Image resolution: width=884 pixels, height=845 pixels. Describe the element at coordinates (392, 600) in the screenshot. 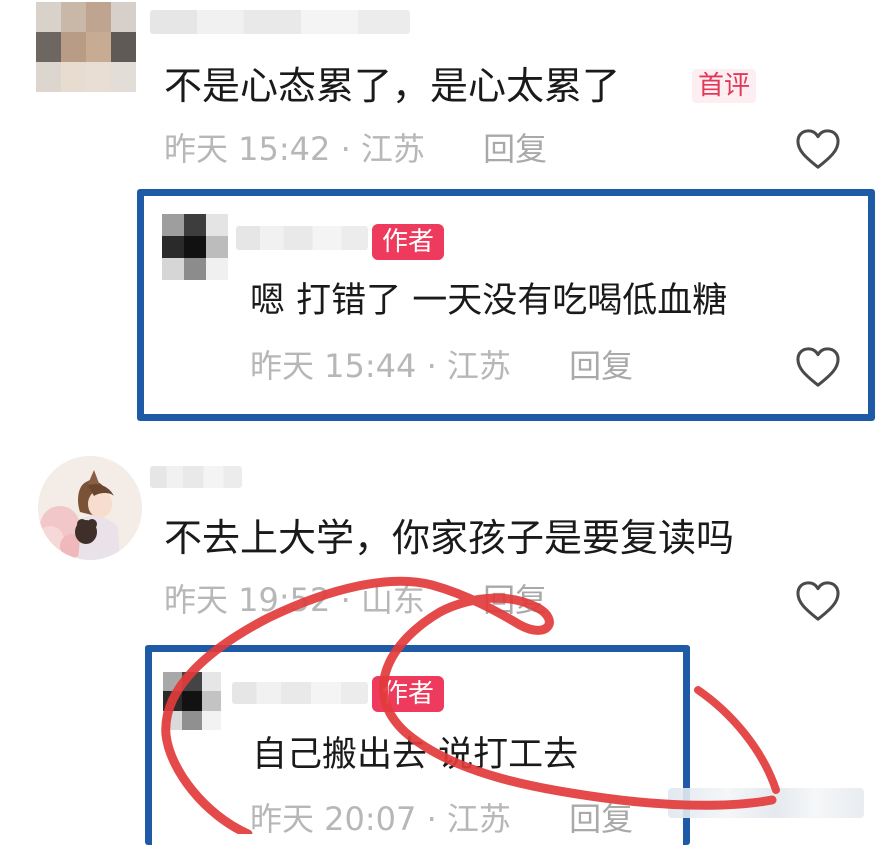

I see `comment-location: 山东` at that location.